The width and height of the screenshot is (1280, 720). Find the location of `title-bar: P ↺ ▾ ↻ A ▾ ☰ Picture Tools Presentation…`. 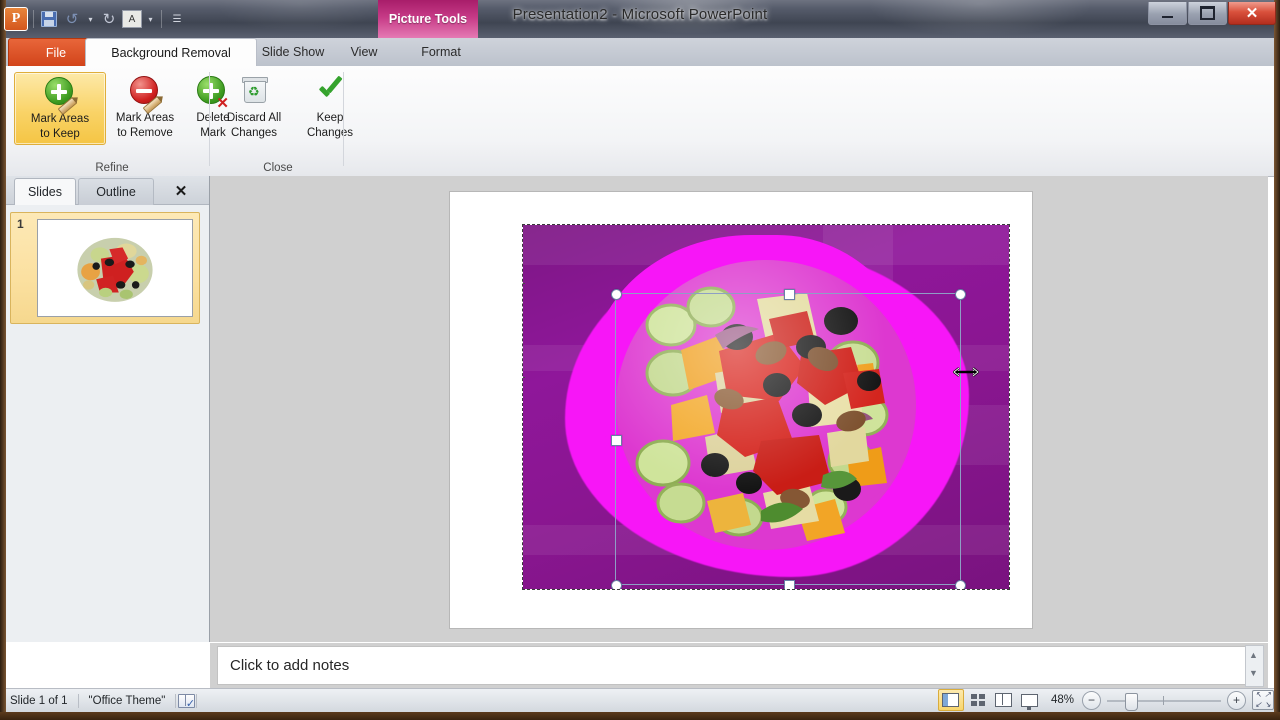

title-bar: P ↺ ▾ ↻ A ▾ ☰ Picture Tools Presentation… is located at coordinates (640, 19).